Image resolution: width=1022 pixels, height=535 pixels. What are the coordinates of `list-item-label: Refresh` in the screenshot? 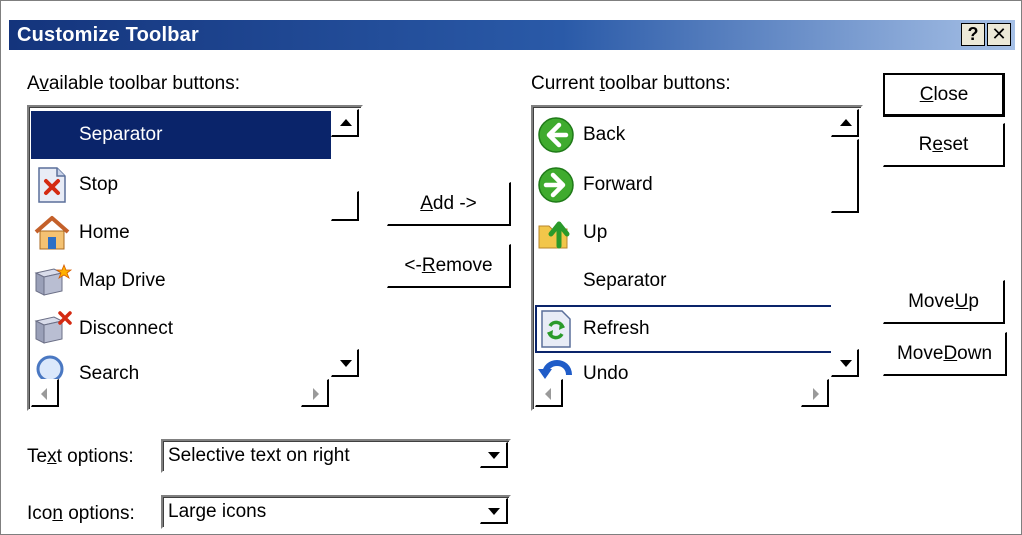 It's located at (616, 328).